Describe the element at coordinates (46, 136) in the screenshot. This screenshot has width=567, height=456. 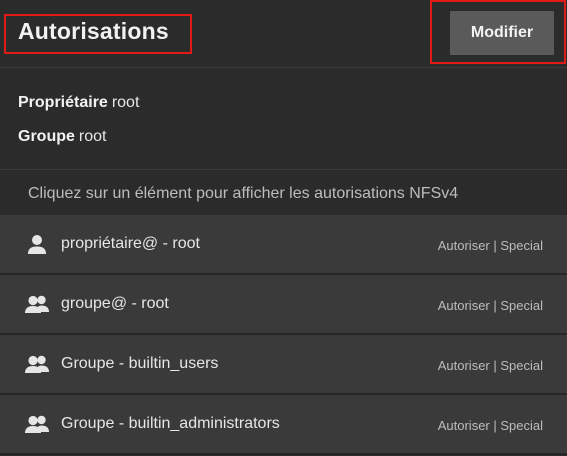
I see `group-label: Groupe` at that location.